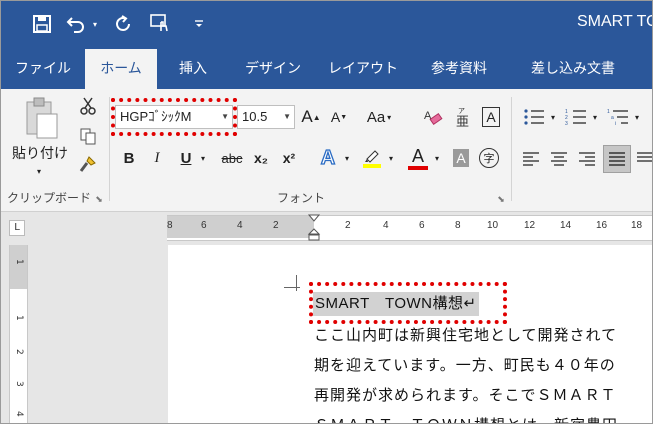  Describe the element at coordinates (240, 225) in the screenshot. I see `ruler-tick: 4` at that location.